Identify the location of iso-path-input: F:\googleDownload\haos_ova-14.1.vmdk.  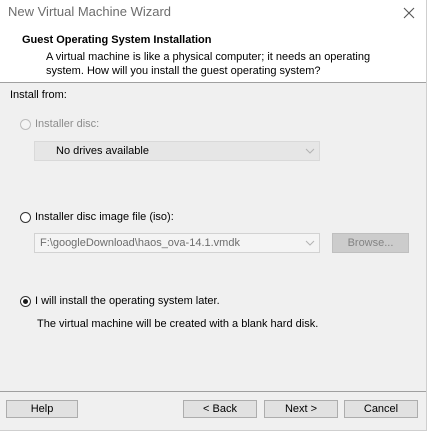
(177, 243).